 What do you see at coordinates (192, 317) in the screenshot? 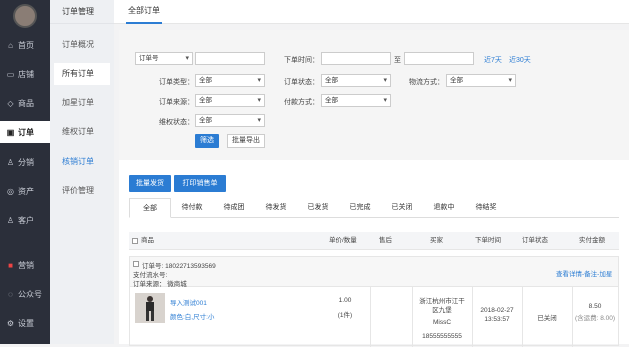
I see `product-spec: 颜色:白,尺寸:小` at bounding box center [192, 317].